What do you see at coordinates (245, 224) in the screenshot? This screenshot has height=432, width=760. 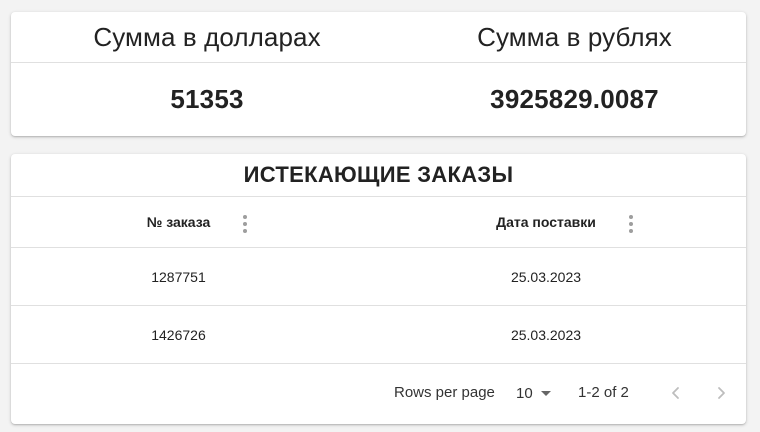 I see `order-number-column-menu-icon` at bounding box center [245, 224].